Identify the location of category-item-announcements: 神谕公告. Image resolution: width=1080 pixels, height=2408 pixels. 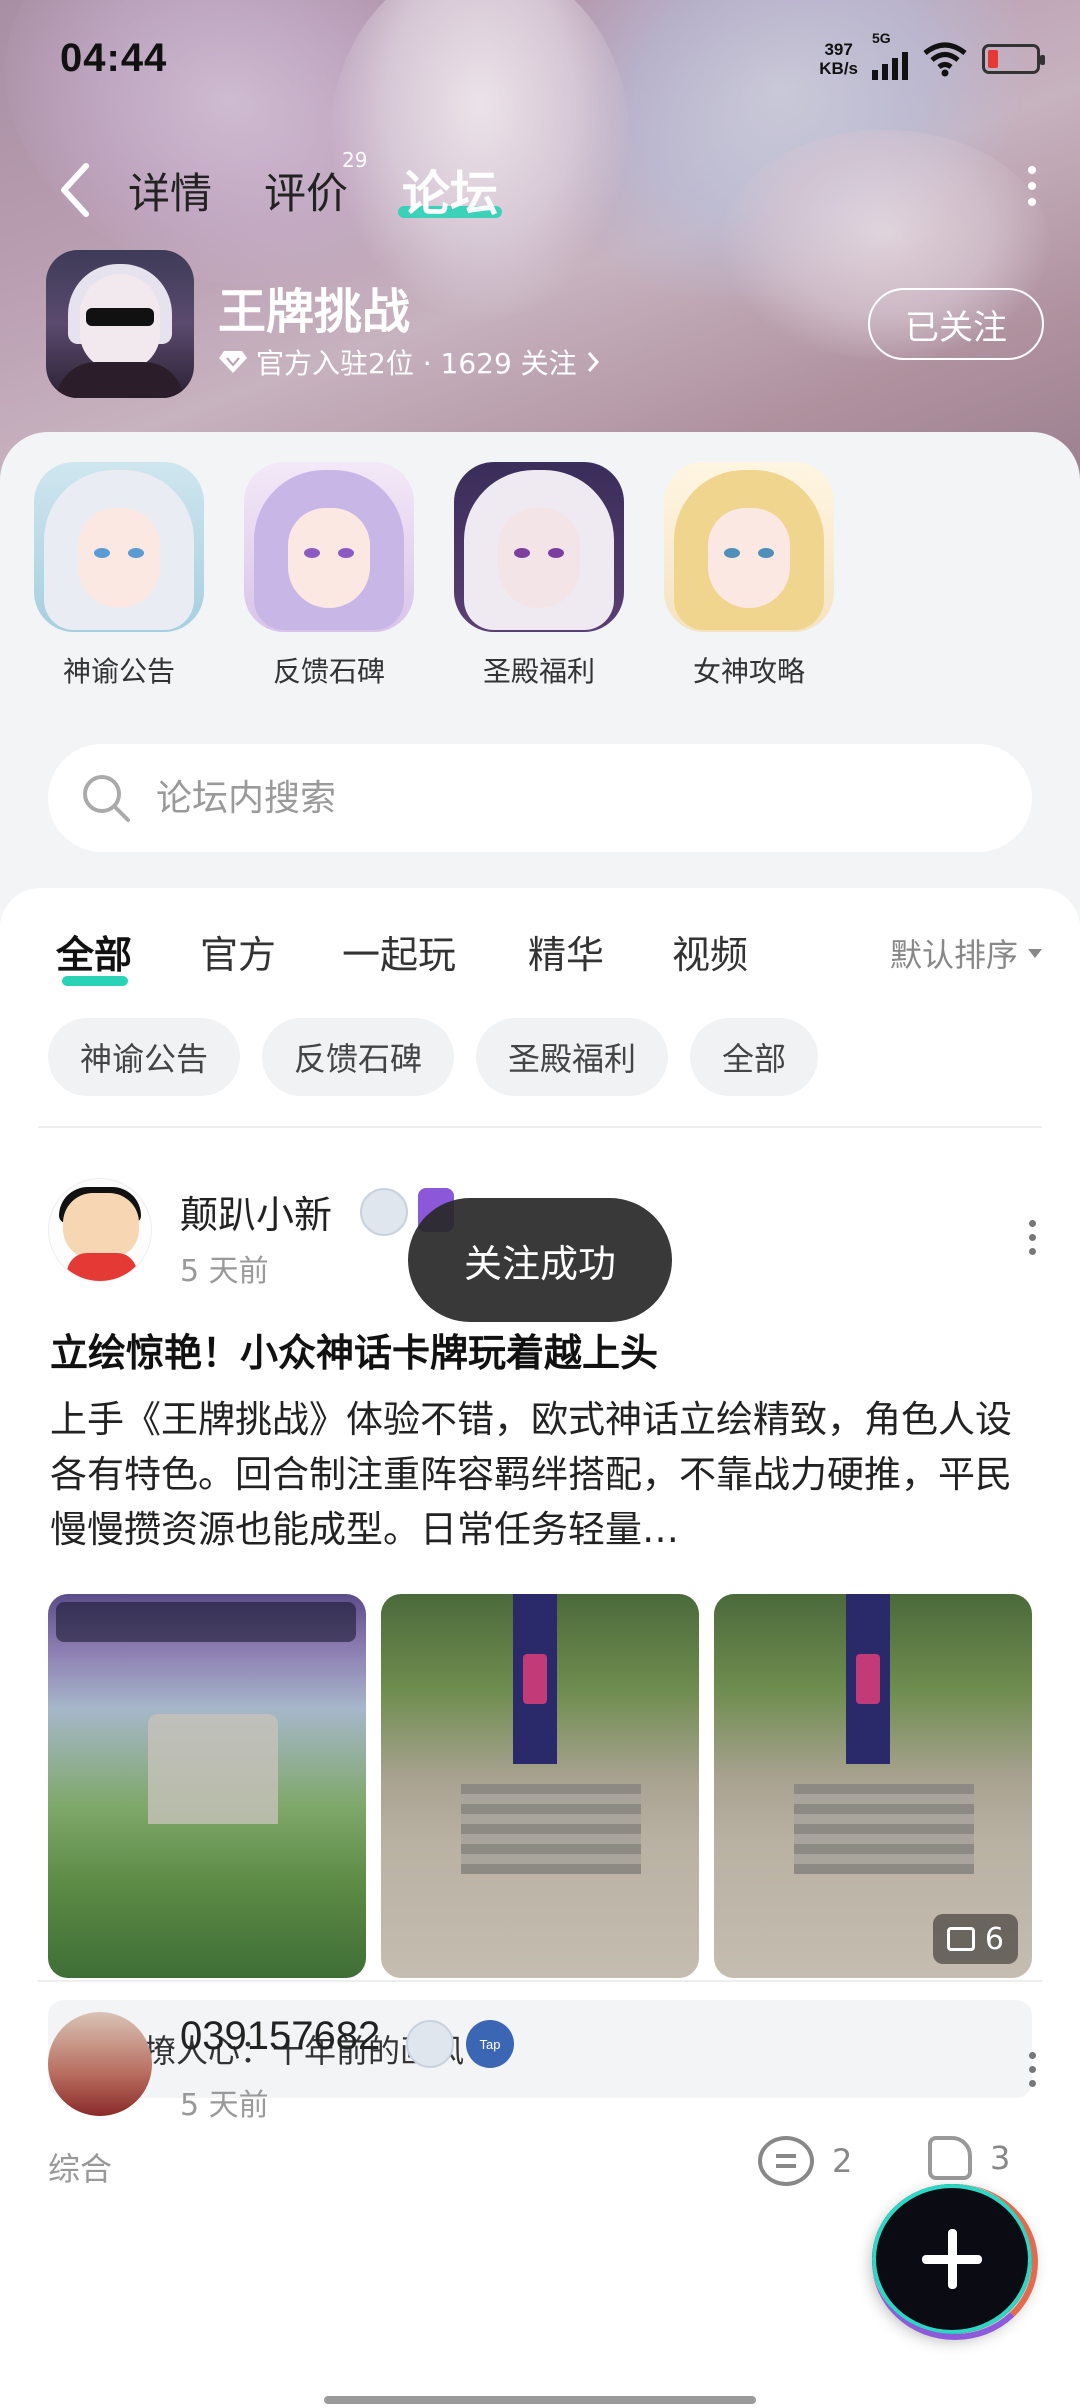
(119, 576).